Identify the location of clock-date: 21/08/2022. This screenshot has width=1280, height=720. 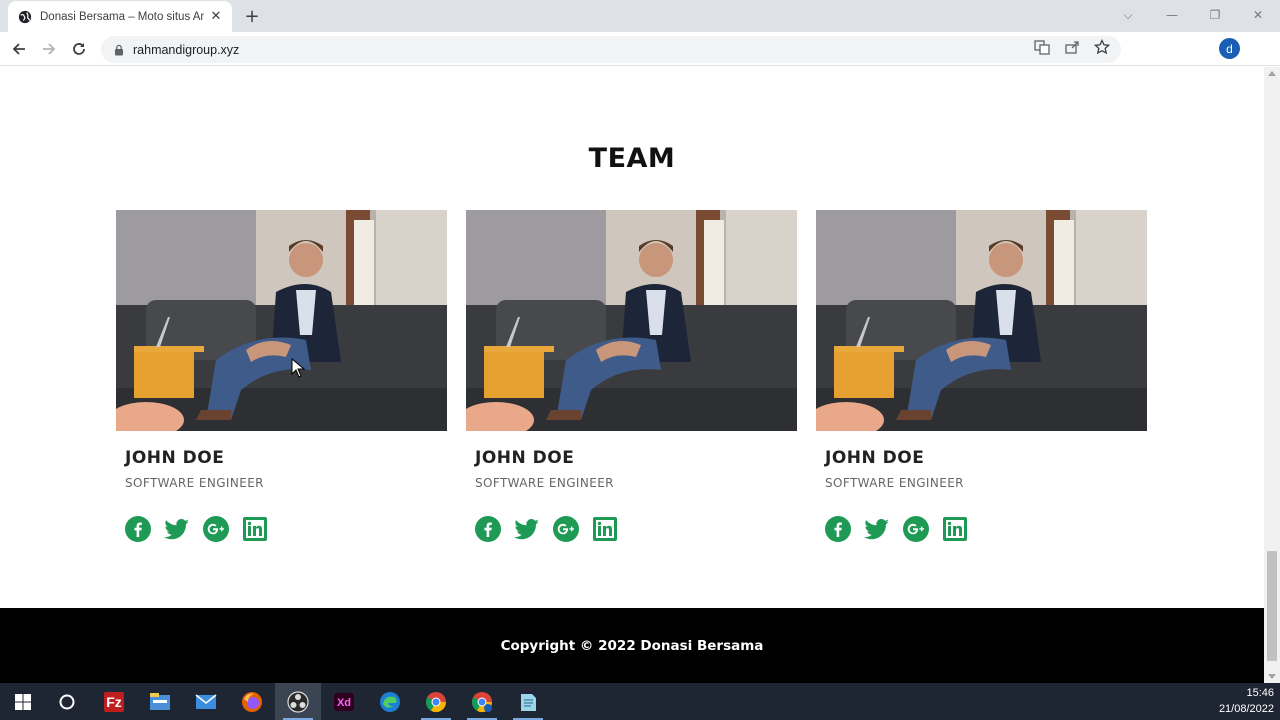
(1246, 709).